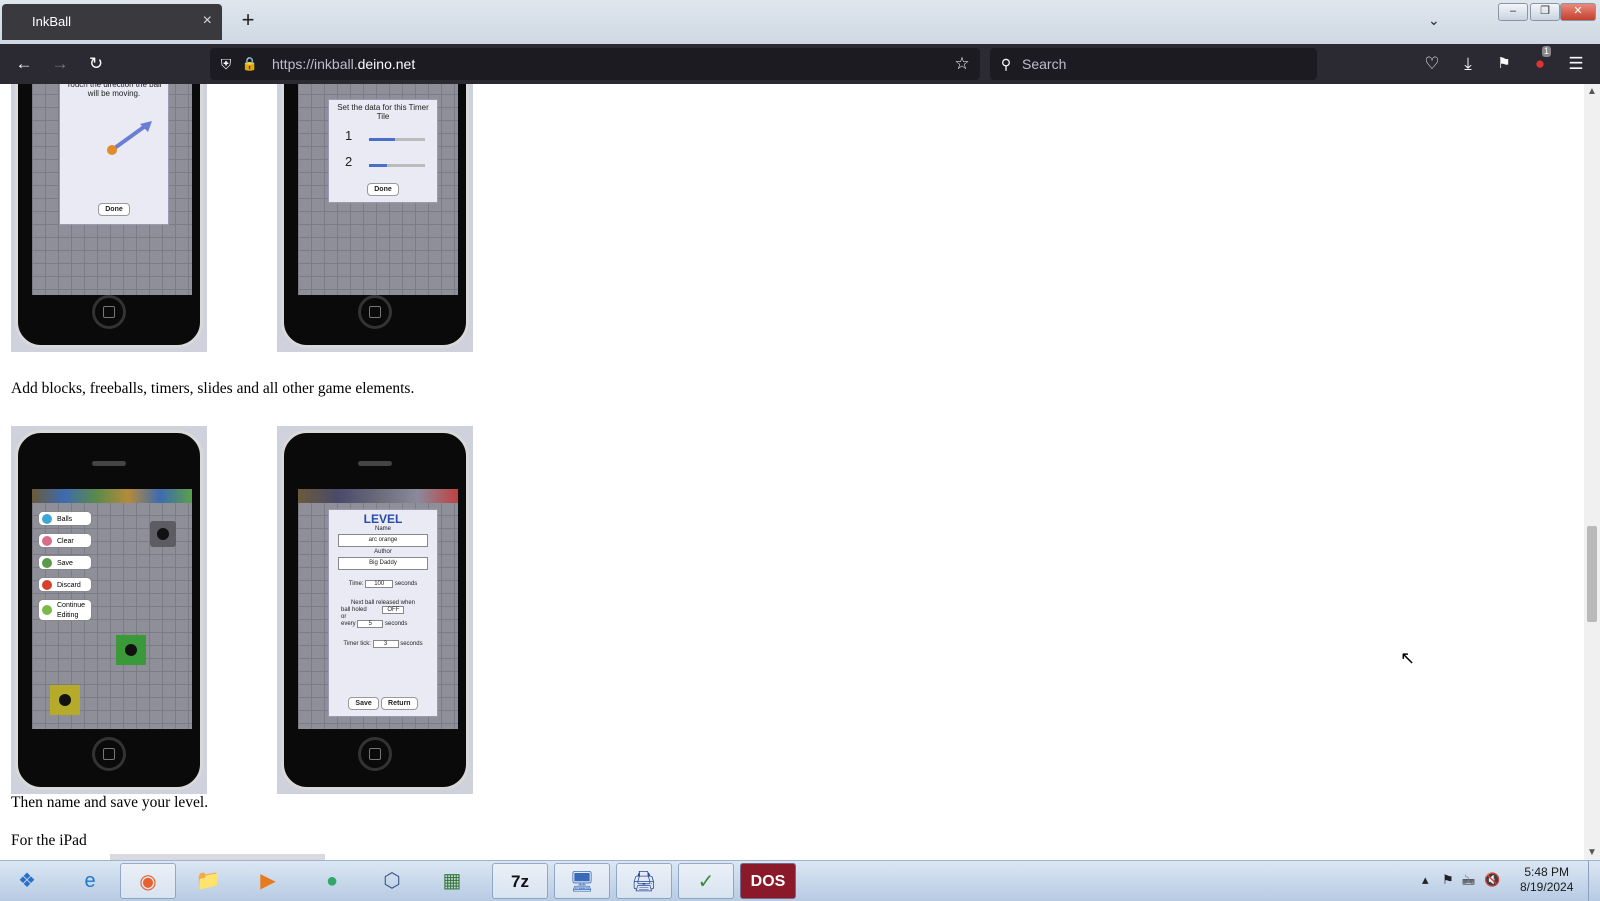 This screenshot has width=1600, height=901. What do you see at coordinates (768, 881) in the screenshot?
I see `dosbox-icon: DOS` at bounding box center [768, 881].